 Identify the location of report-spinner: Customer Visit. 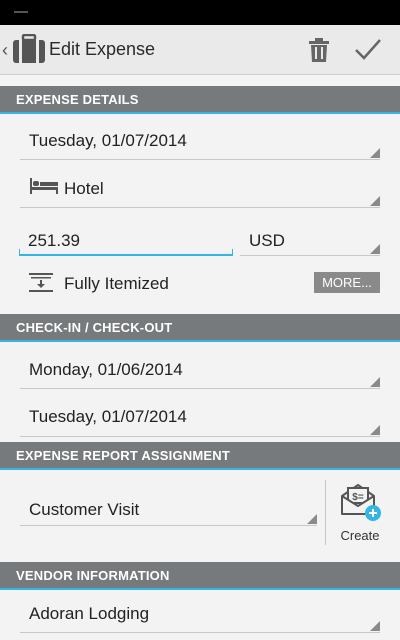
(168, 509).